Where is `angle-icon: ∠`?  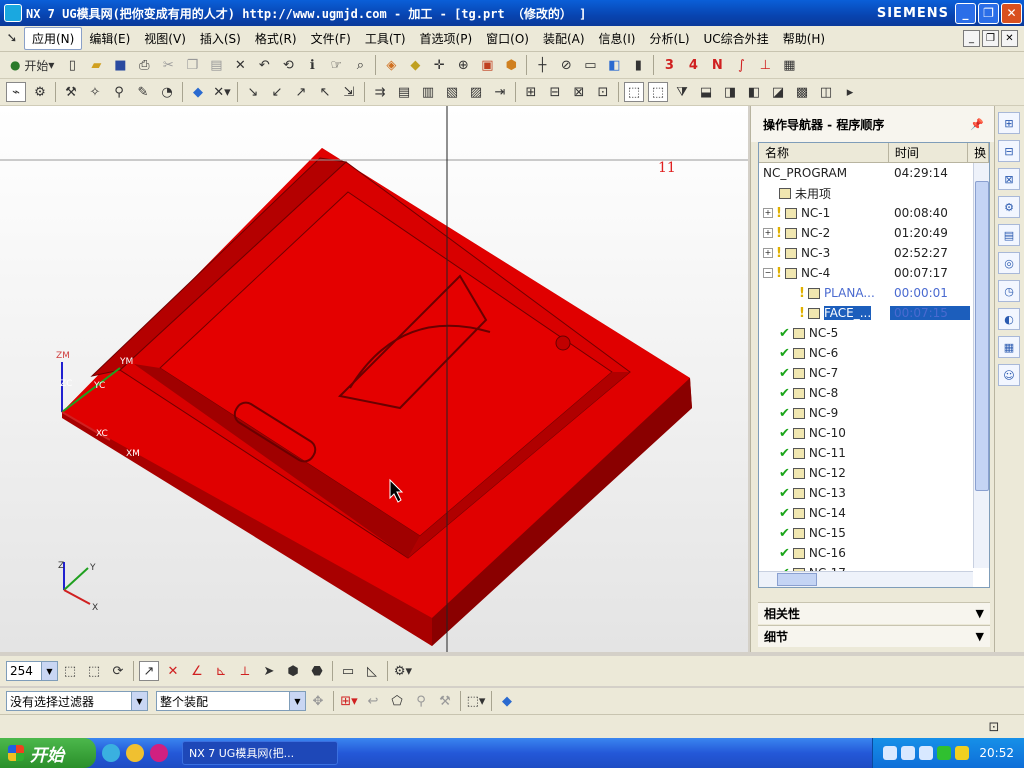 angle-icon: ∠ is located at coordinates (197, 671).